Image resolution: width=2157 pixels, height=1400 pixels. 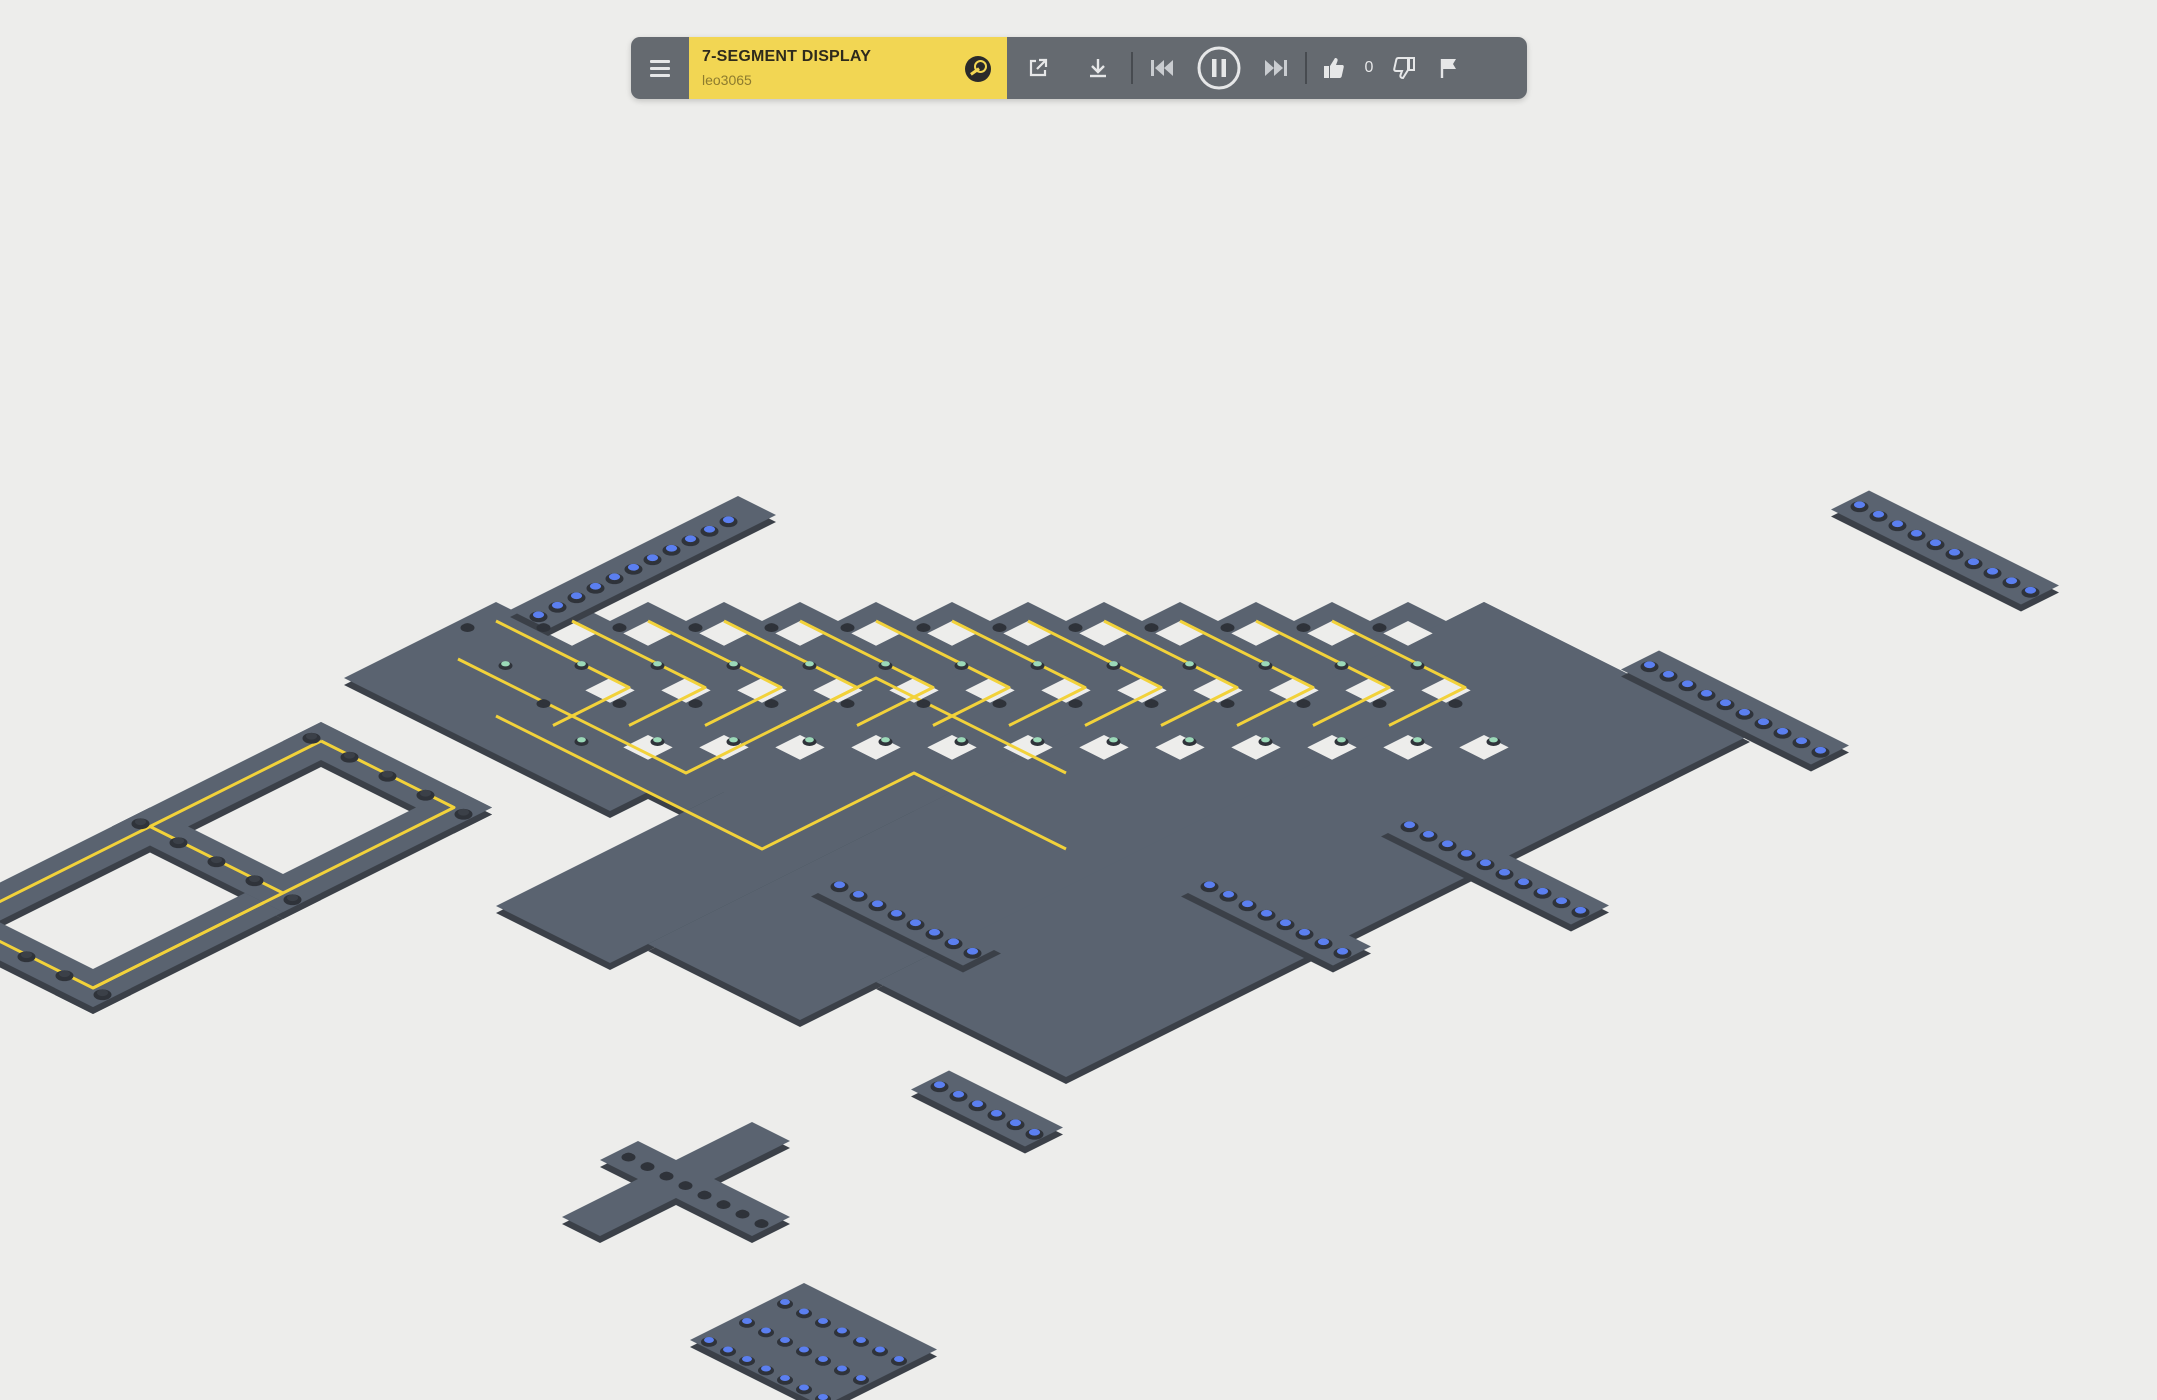 What do you see at coordinates (1404, 68) in the screenshot?
I see `dislike-button` at bounding box center [1404, 68].